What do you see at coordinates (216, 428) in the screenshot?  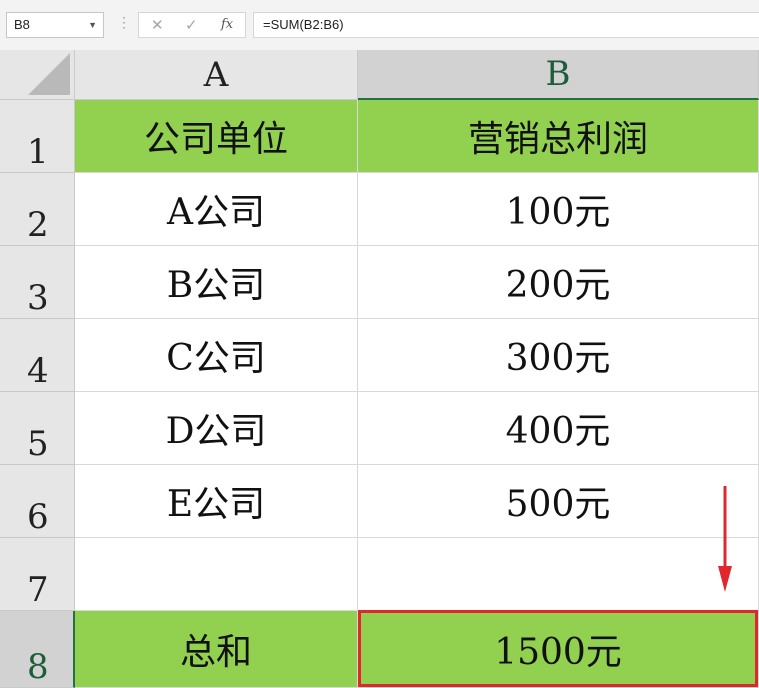 I see `cell-a5: D公司` at bounding box center [216, 428].